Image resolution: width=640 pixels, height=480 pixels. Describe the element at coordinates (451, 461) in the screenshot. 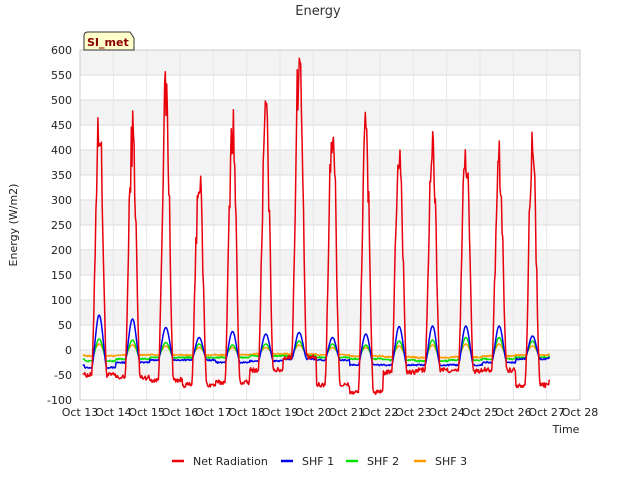

I see `legend-label: SHF 3` at that location.